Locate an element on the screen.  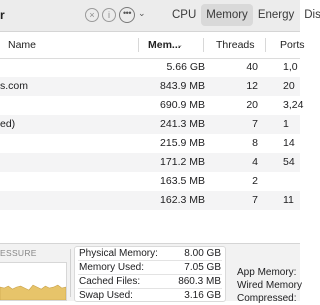
process-ports: 3,24 is located at coordinates (293, 105).